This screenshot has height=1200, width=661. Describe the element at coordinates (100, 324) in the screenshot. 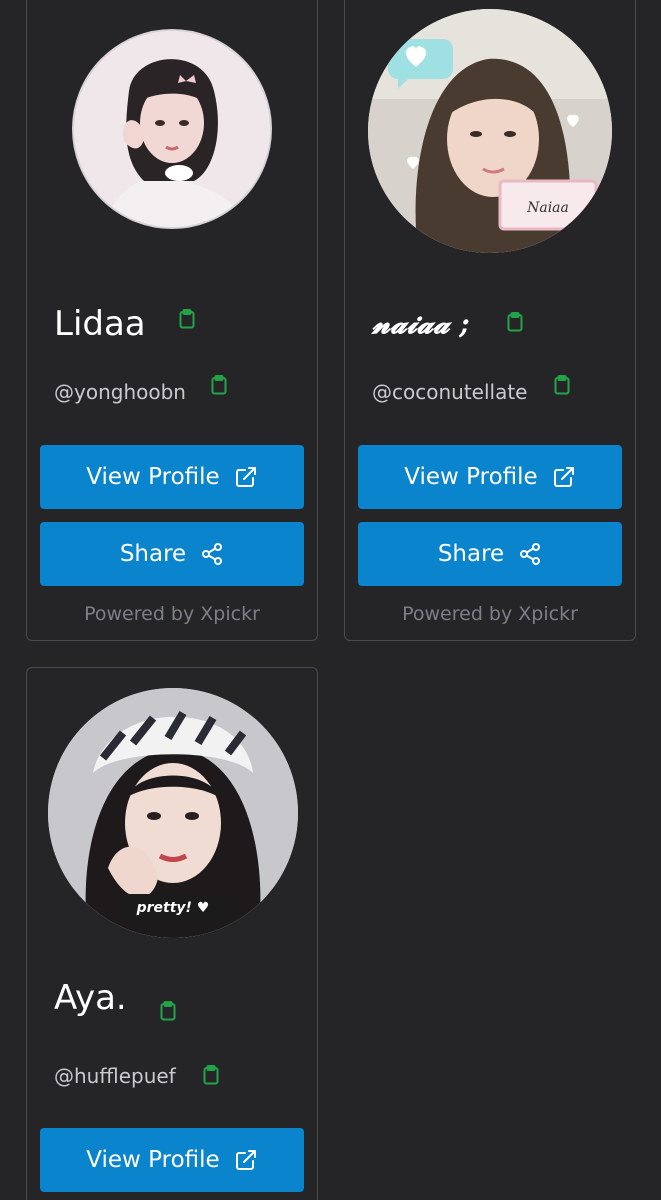

I see `display-name: Lidaa` at that location.